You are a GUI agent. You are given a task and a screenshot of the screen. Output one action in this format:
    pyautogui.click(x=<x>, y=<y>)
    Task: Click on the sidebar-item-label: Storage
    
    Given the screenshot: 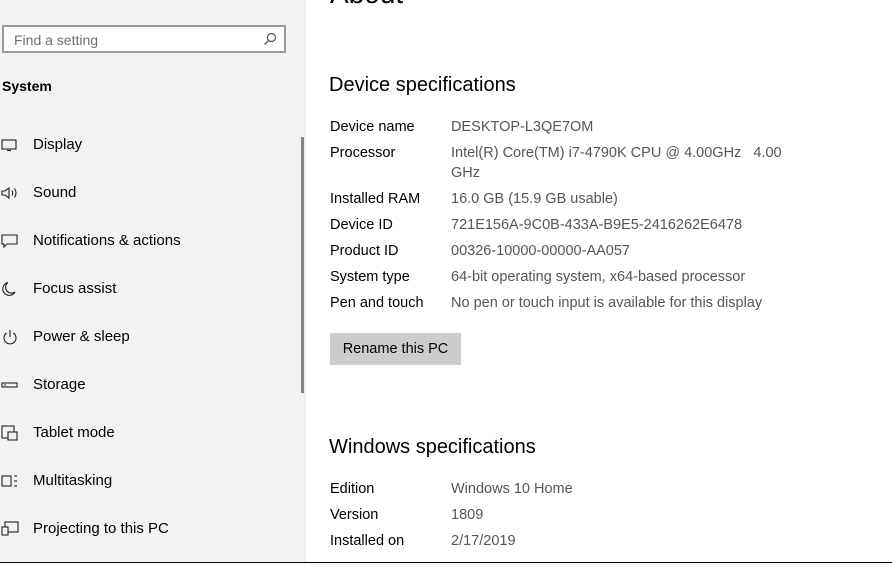 What is the action you would take?
    pyautogui.click(x=59, y=384)
    